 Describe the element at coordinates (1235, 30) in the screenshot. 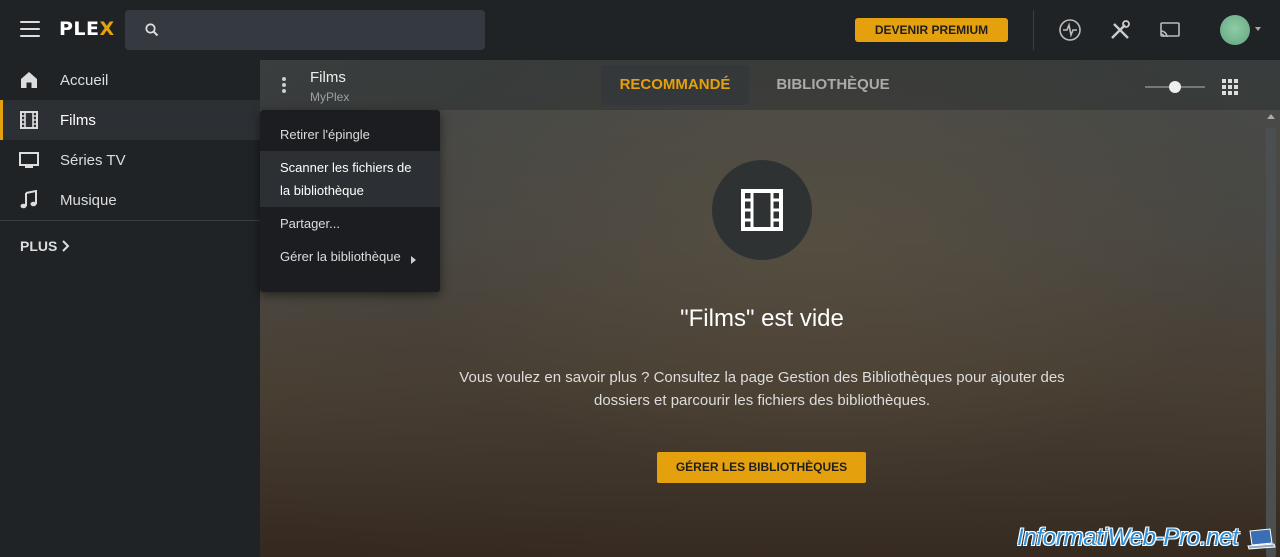

I see `avatar` at that location.